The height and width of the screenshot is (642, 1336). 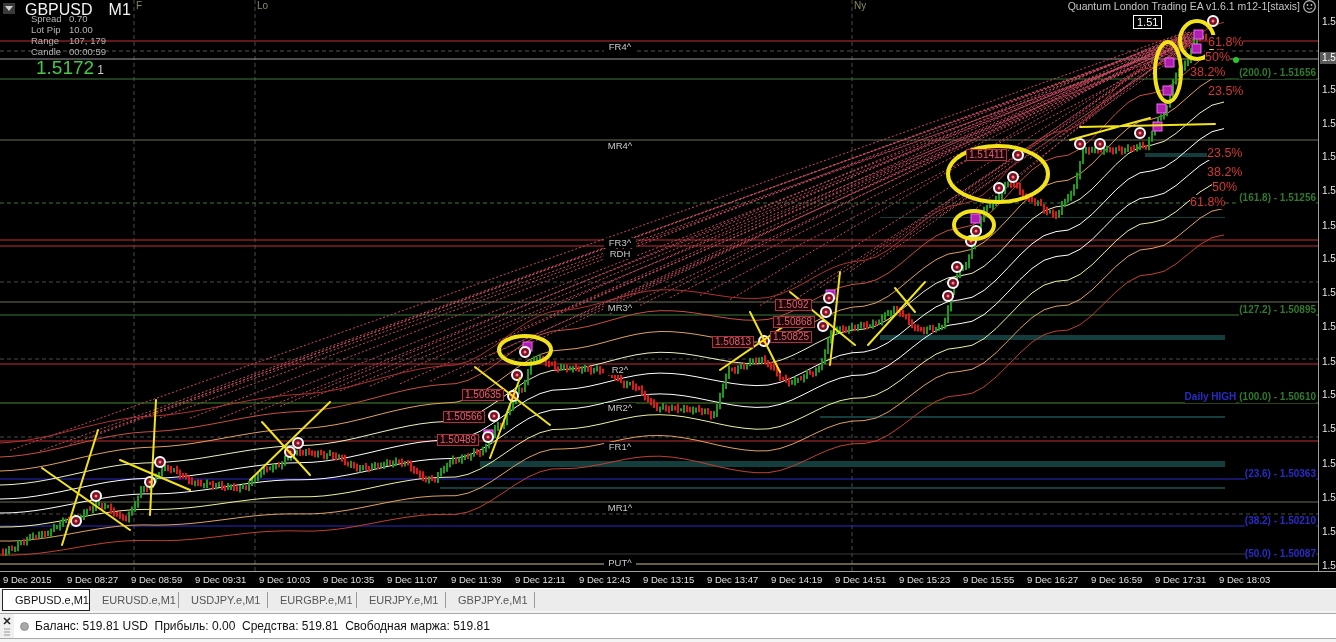 What do you see at coordinates (7, 621) in the screenshot?
I see `close-icon` at bounding box center [7, 621].